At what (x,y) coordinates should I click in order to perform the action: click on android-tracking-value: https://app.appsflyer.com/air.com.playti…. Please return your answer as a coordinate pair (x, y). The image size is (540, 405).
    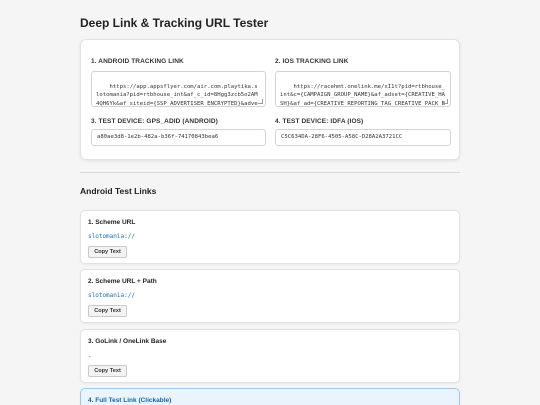
    Looking at the image, I should click on (177, 95).